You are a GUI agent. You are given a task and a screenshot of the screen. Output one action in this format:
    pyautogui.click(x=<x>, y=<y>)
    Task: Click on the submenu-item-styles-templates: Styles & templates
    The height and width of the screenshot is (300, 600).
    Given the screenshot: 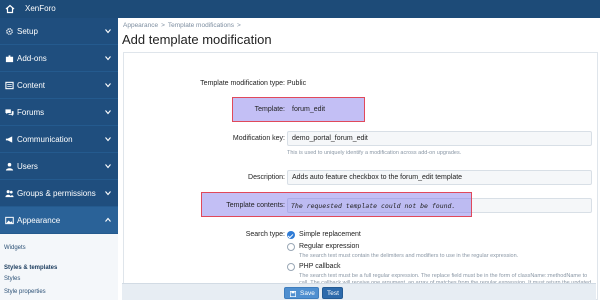 What is the action you would take?
    pyautogui.click(x=30, y=268)
    